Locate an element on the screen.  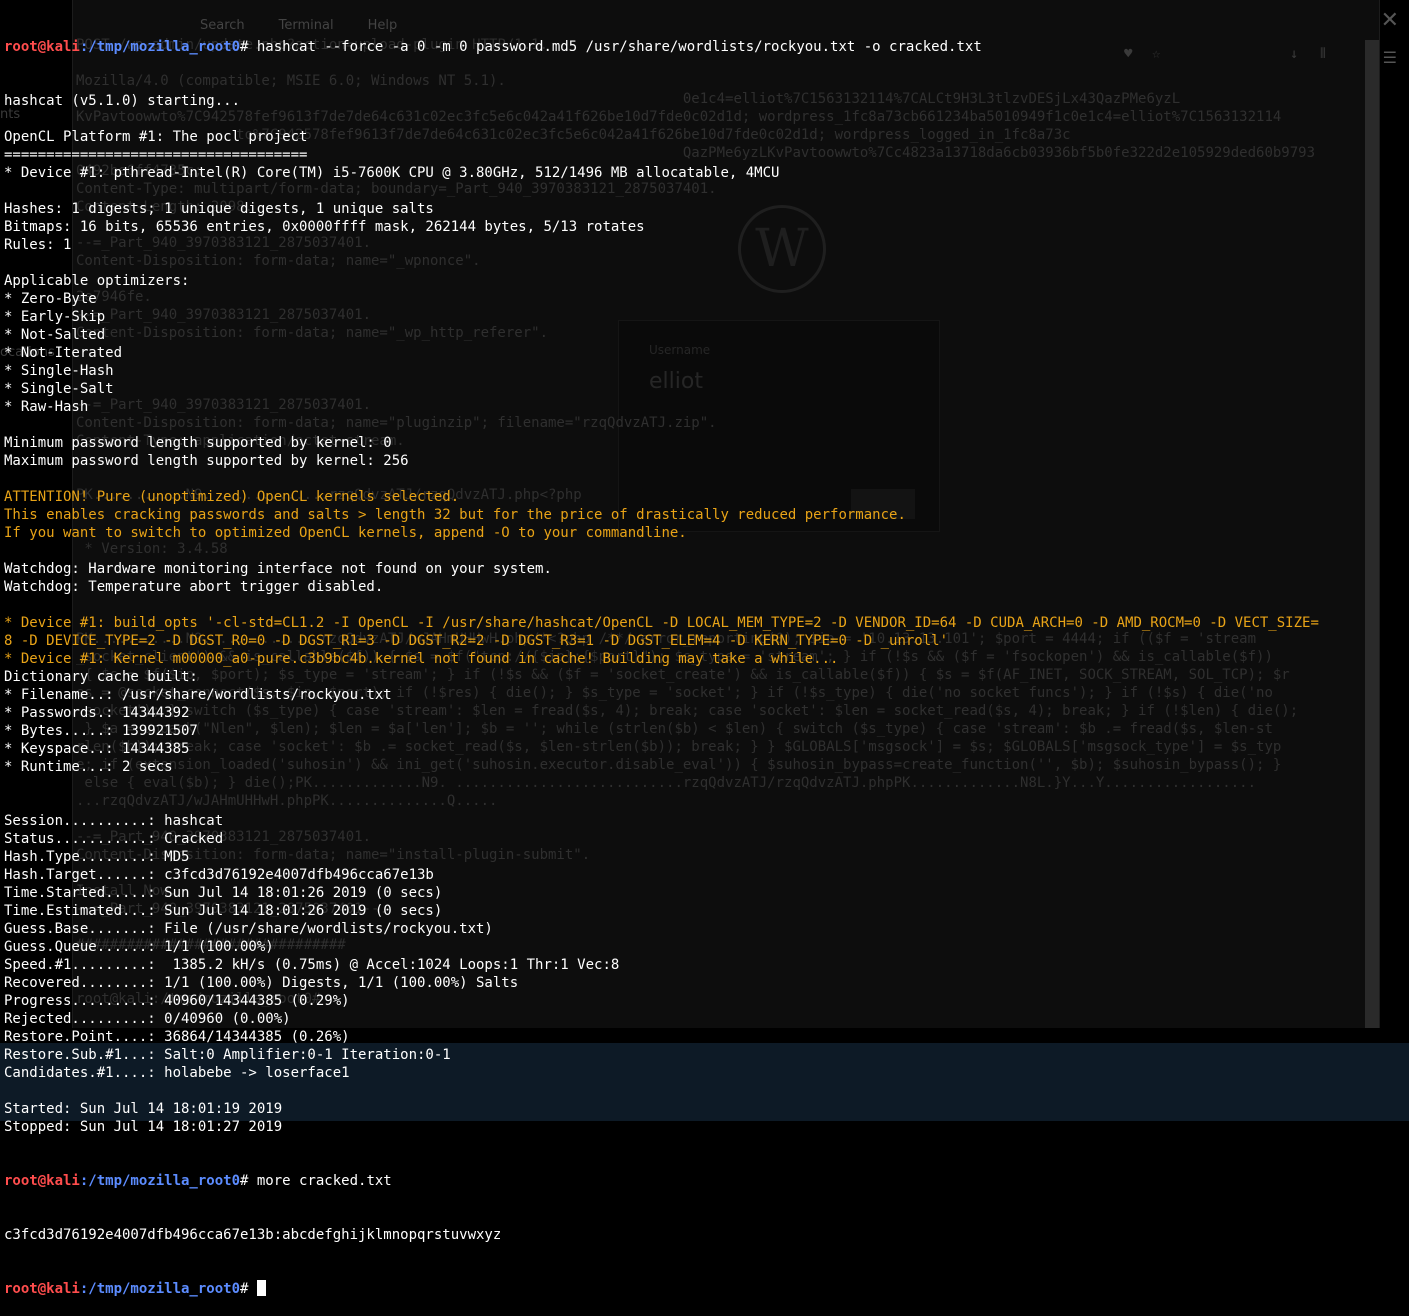
terminal-output-line: * Runtime...: 2 secs is located at coordinates (88, 767).